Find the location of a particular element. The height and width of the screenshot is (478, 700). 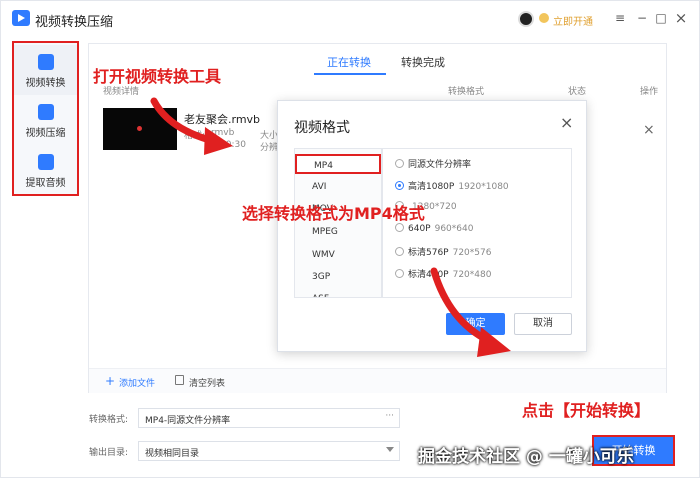

remove-file-icon: × is located at coordinates (649, 130).